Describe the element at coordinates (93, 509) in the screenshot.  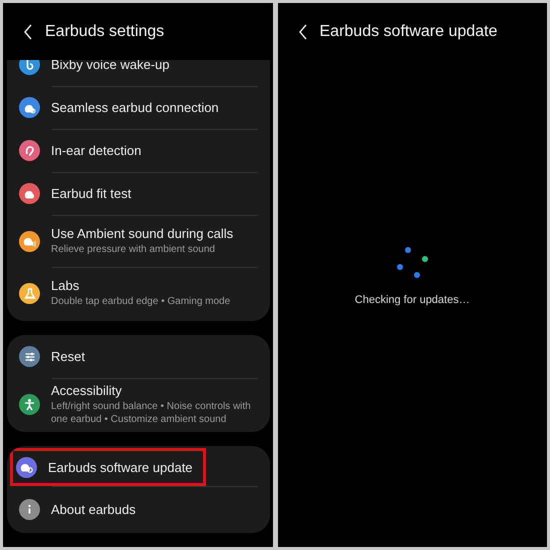
I see `item-label: About earbuds` at that location.